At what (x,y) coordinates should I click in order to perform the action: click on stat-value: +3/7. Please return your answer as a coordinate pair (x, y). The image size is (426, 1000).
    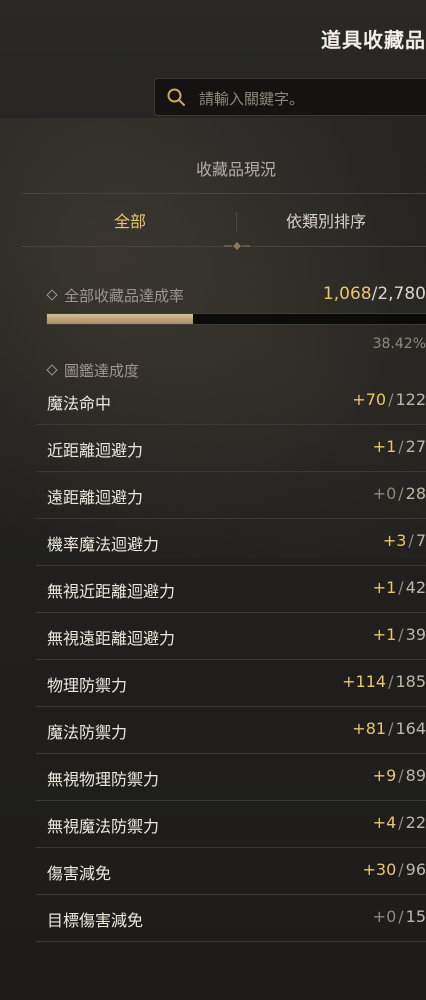
    Looking at the image, I should click on (404, 540).